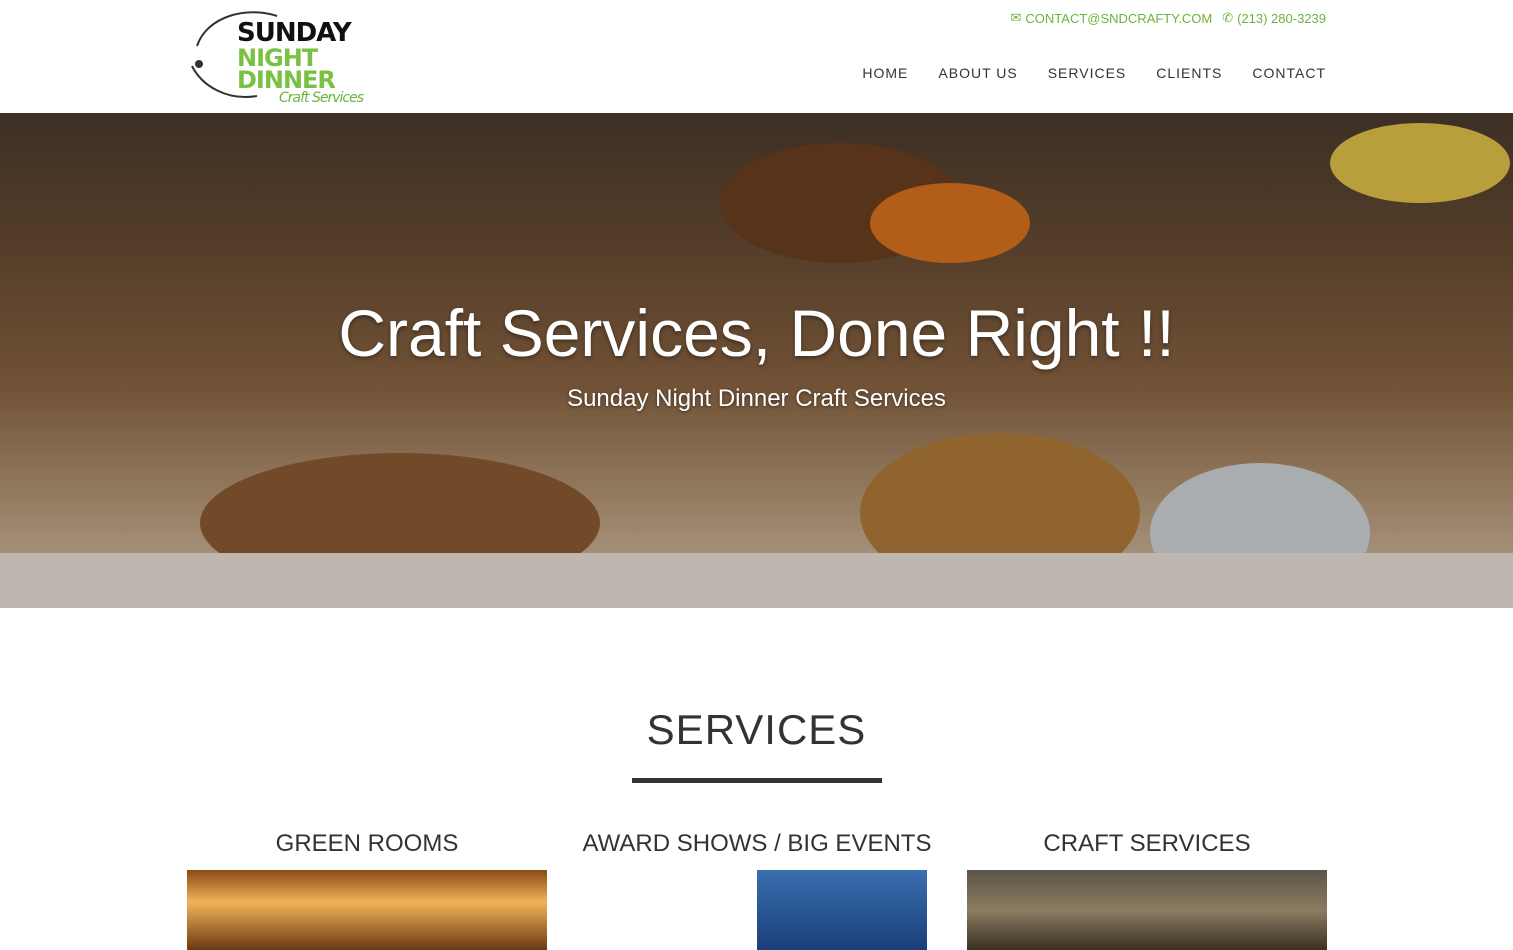  What do you see at coordinates (1147, 843) in the screenshot?
I see `service-card-title: CRAFT SERVICES` at bounding box center [1147, 843].